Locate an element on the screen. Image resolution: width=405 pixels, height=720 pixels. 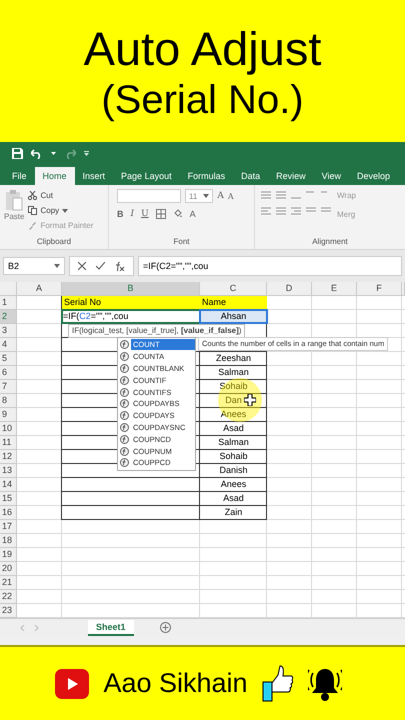
row-header: 15 is located at coordinates (8, 499).